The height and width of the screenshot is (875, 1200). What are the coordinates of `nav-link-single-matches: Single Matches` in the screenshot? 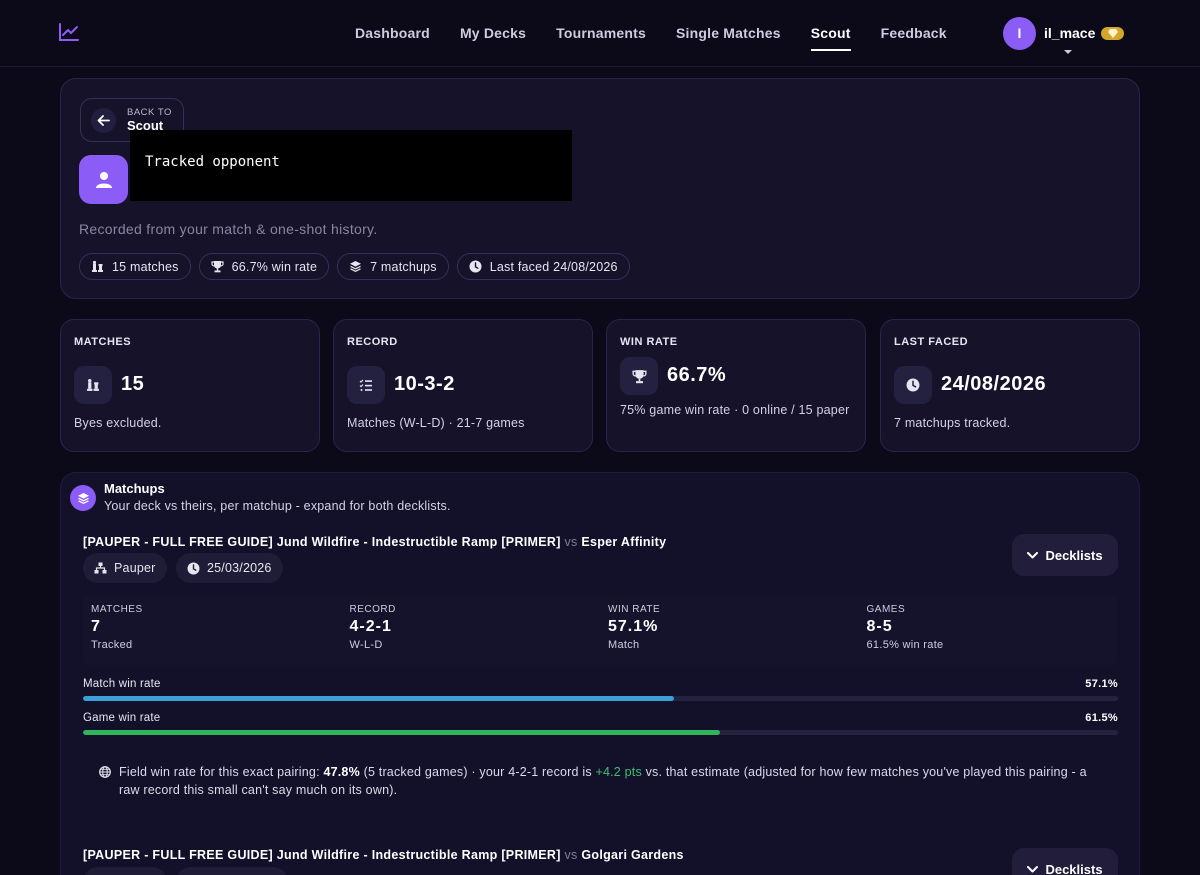 It's located at (728, 33).